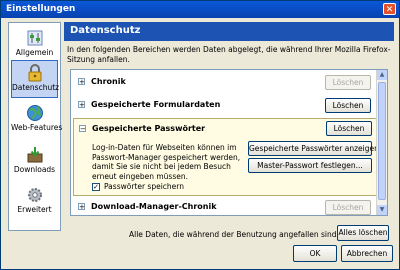 This screenshot has width=400, height=270. I want to click on row-title: Gespeicherte Passwörter, so click(149, 128).